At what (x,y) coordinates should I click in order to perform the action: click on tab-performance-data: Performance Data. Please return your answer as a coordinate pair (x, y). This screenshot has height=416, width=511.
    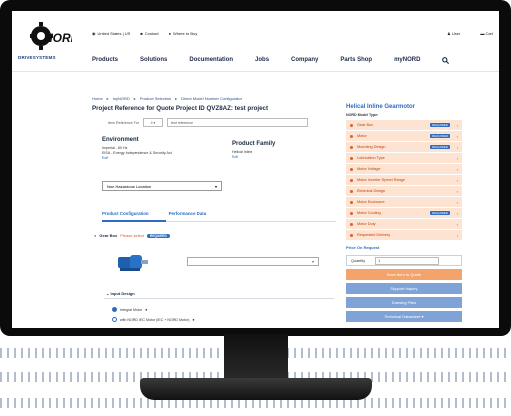
    Looking at the image, I should click on (188, 213).